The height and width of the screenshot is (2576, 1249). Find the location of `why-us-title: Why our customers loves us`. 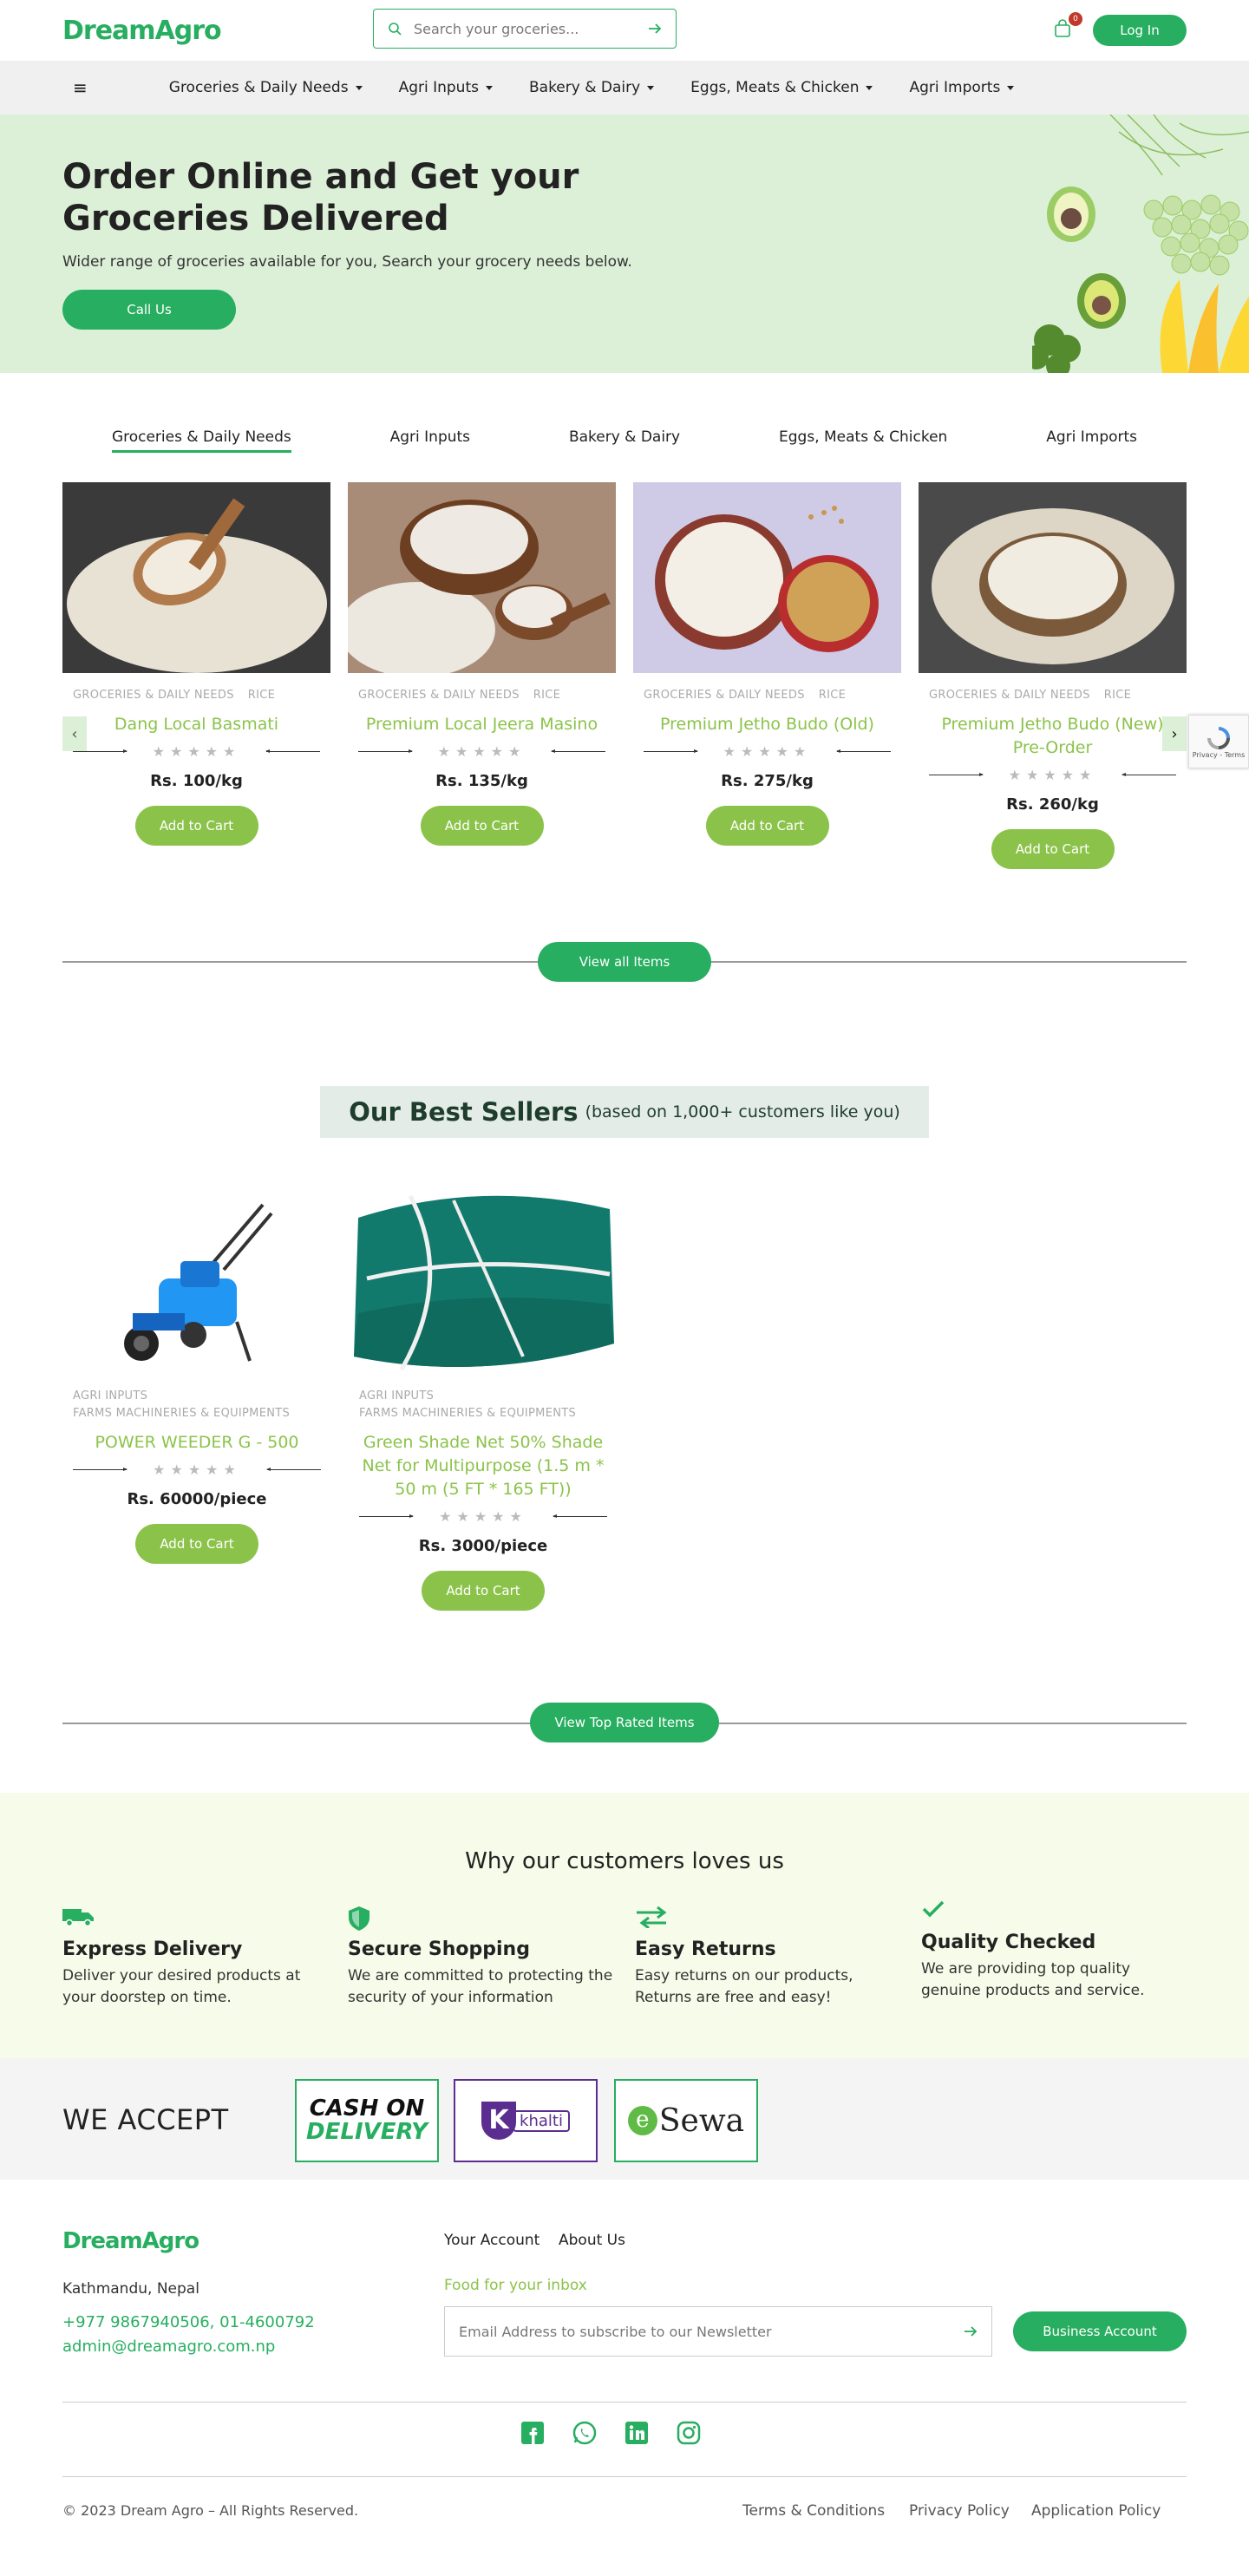

why-us-title: Why our customers loves us is located at coordinates (624, 1861).